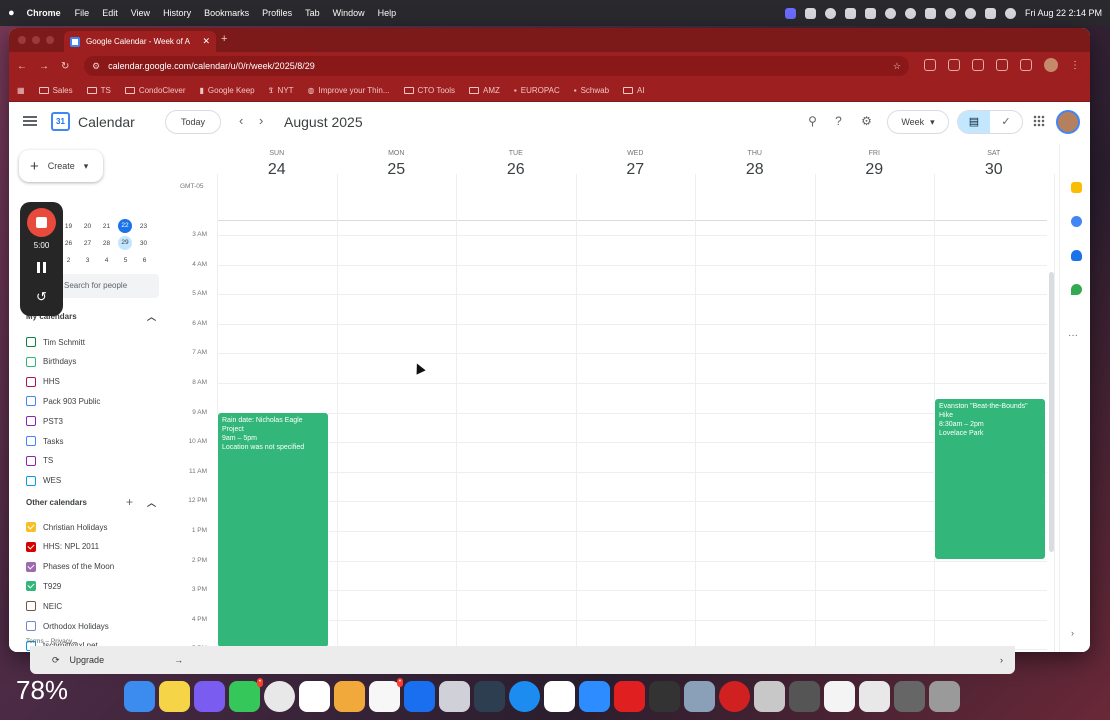 The height and width of the screenshot is (720, 1110). What do you see at coordinates (524, 696) in the screenshot?
I see `messenger-icon` at bounding box center [524, 696].